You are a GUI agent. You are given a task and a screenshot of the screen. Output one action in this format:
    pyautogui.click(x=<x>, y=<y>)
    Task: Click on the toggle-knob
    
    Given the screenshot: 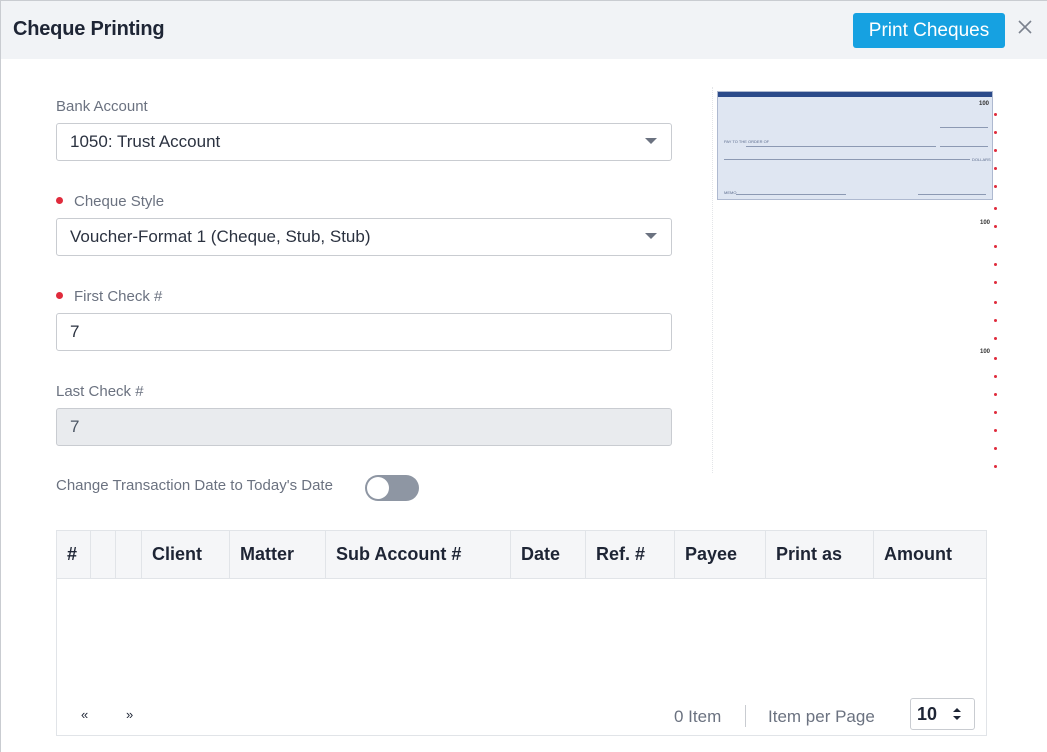 What is the action you would take?
    pyautogui.click(x=378, y=488)
    